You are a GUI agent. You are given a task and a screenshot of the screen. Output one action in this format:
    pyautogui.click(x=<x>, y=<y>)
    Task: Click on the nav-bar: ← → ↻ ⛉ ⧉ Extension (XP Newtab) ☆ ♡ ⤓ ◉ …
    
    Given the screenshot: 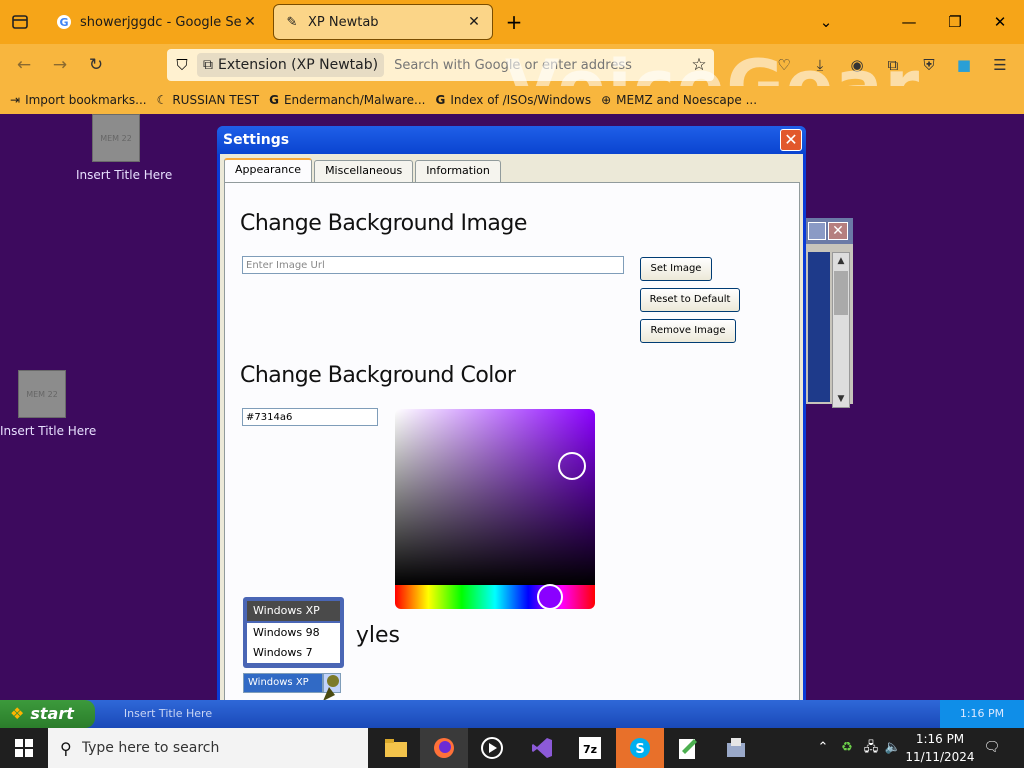 What is the action you would take?
    pyautogui.click(x=512, y=65)
    